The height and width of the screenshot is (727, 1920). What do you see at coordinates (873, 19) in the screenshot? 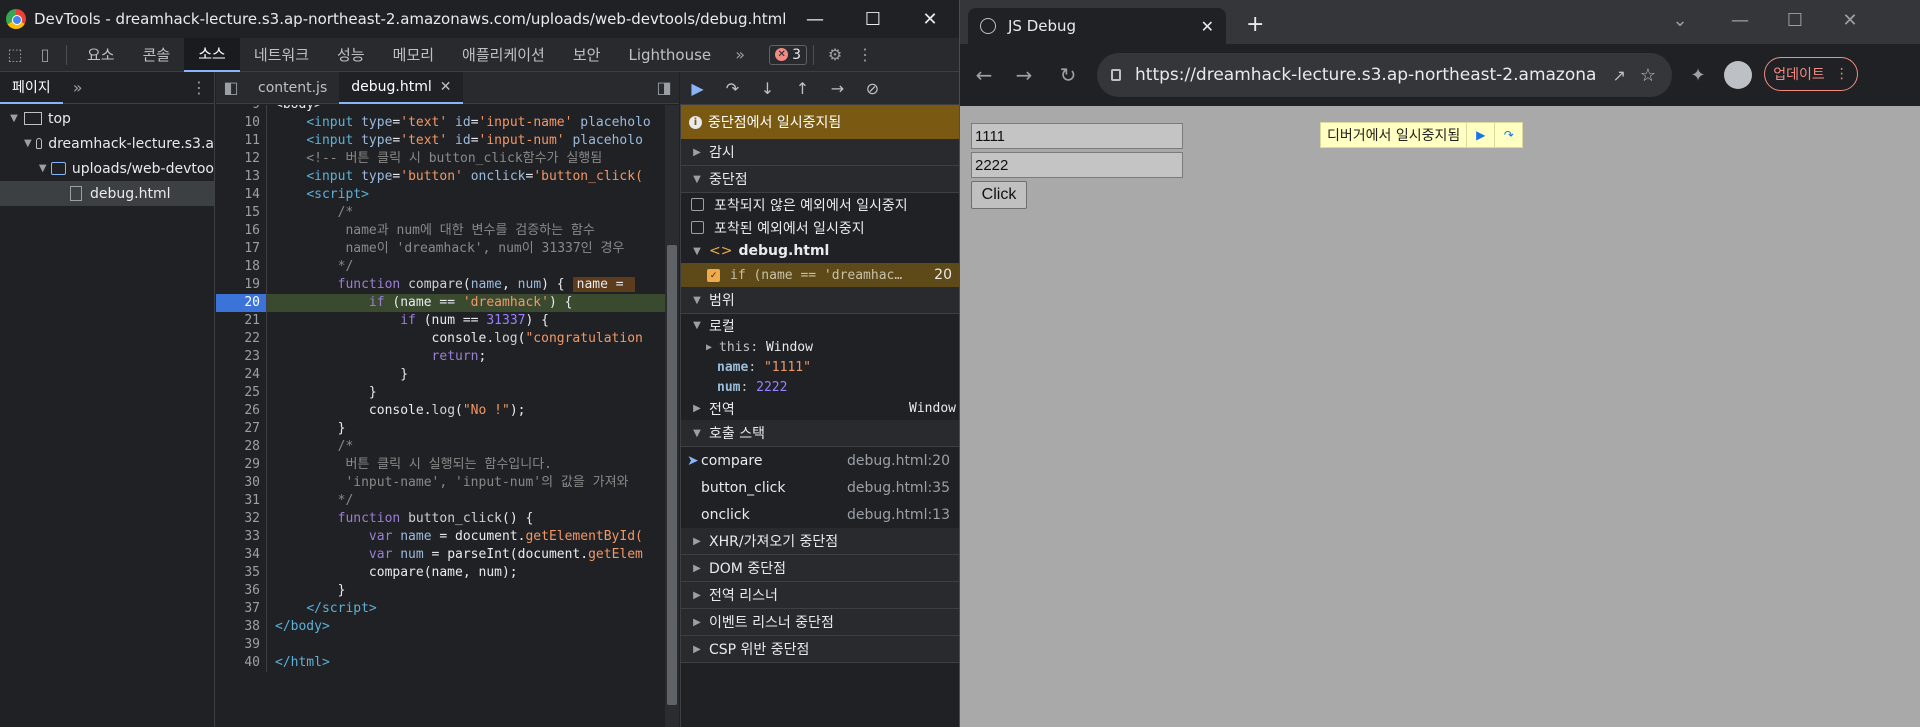
I see `maximize-icon: ☐` at bounding box center [873, 19].